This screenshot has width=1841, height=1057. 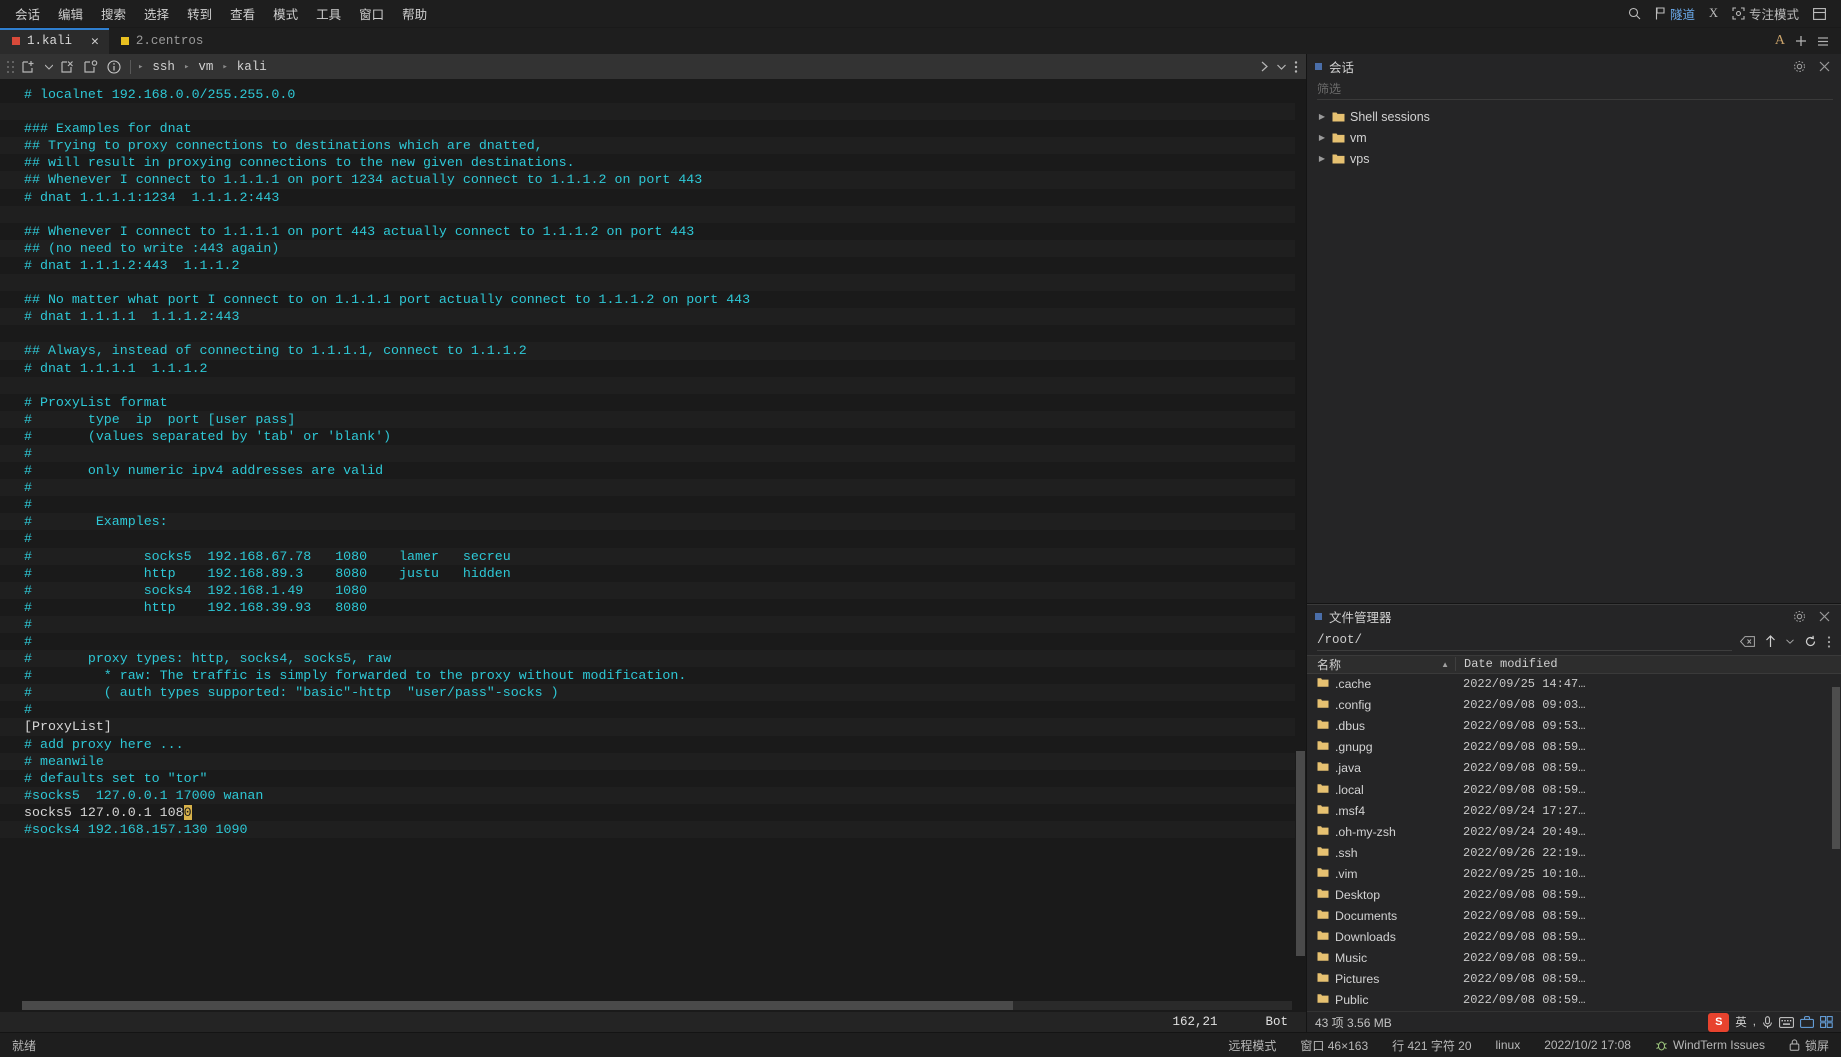 I want to click on clear-path-icon, so click(x=1747, y=641).